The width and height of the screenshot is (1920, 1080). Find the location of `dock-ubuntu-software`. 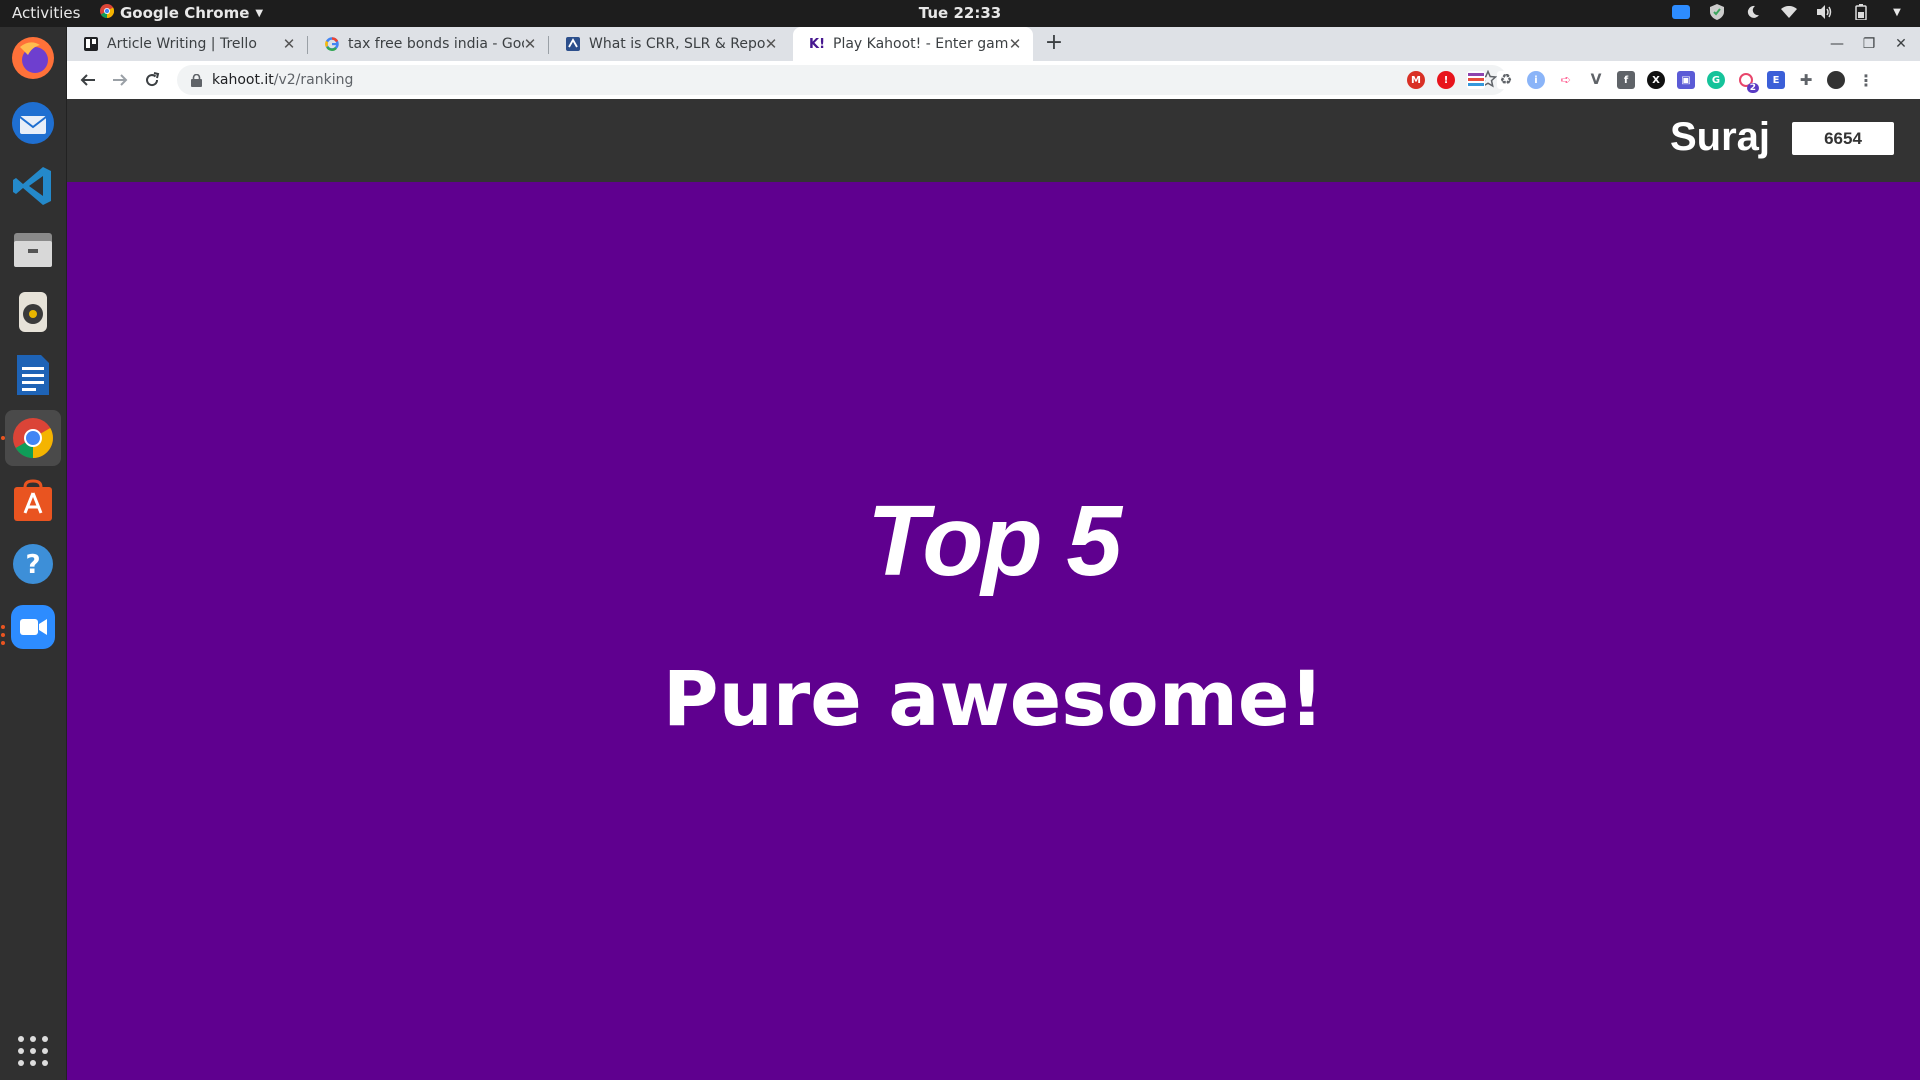

dock-ubuntu-software is located at coordinates (33, 501).